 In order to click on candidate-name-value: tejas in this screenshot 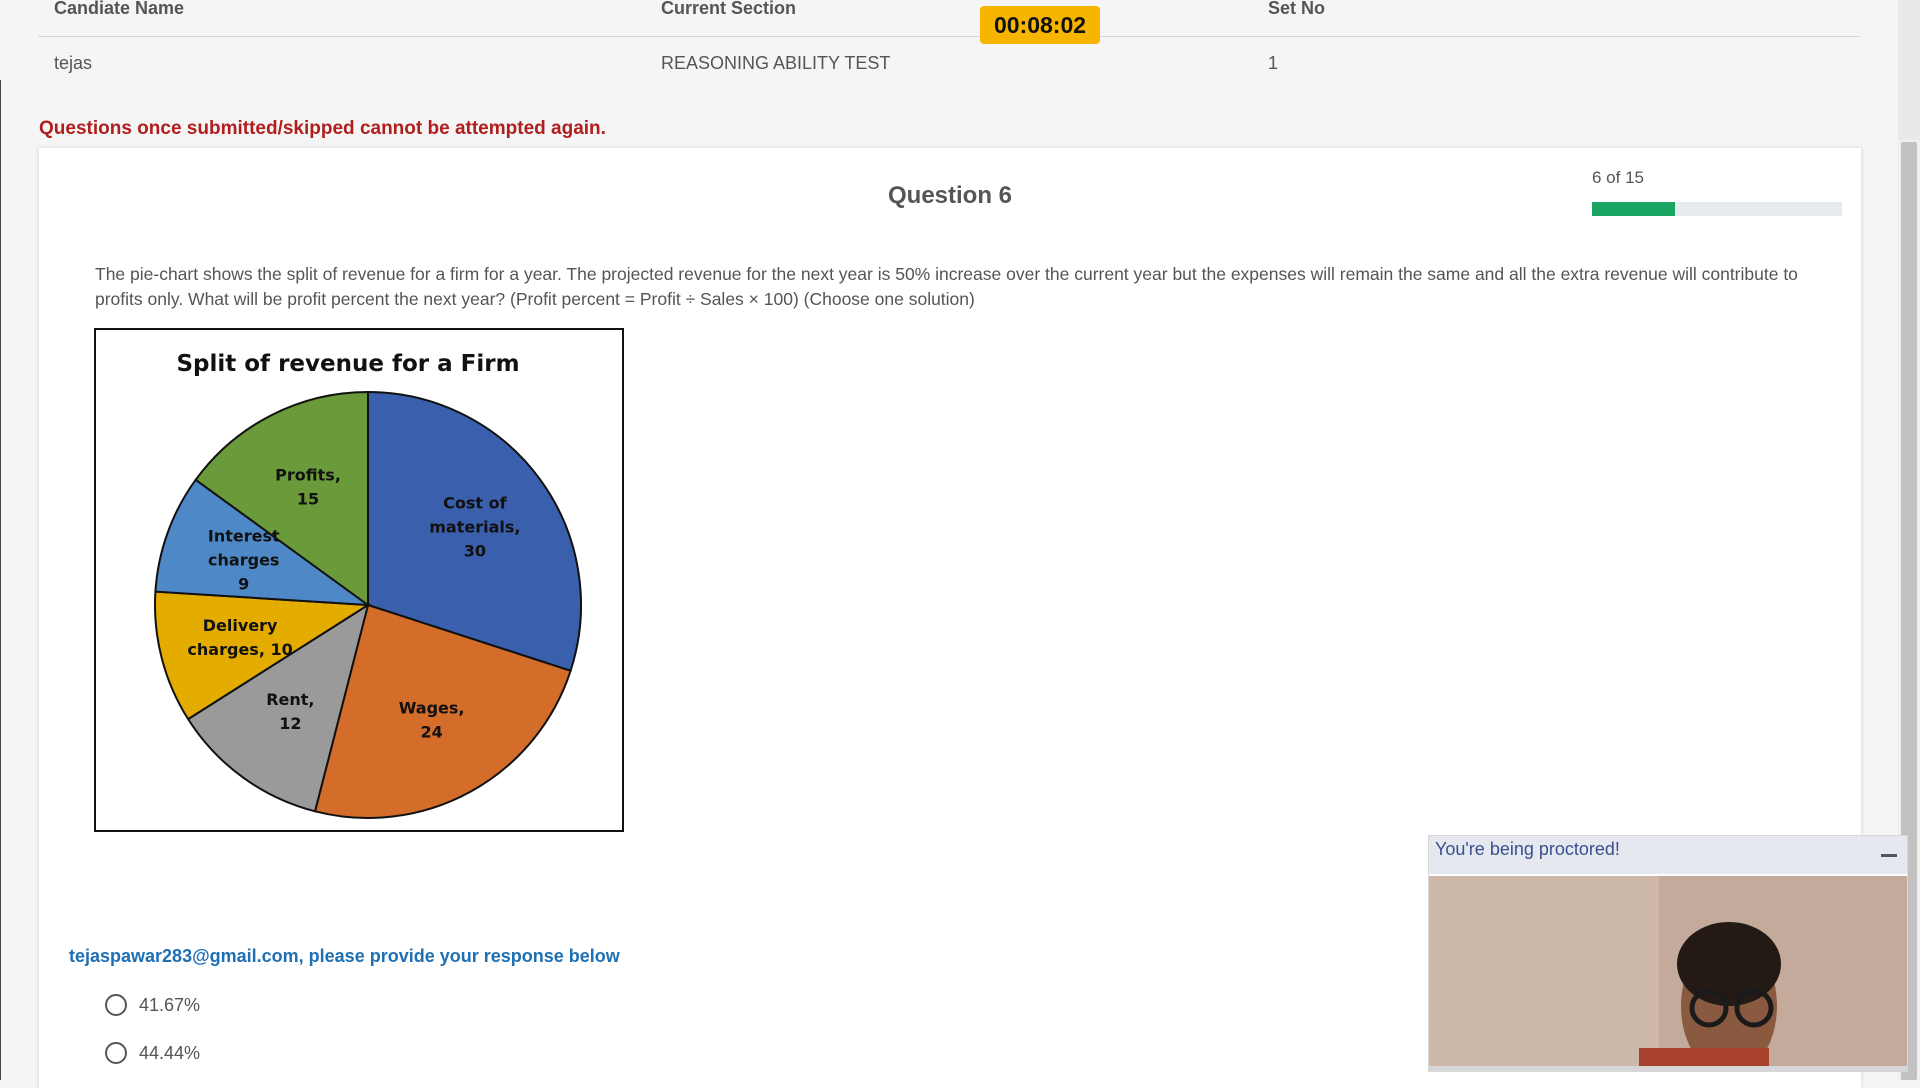, I will do `click(73, 63)`.